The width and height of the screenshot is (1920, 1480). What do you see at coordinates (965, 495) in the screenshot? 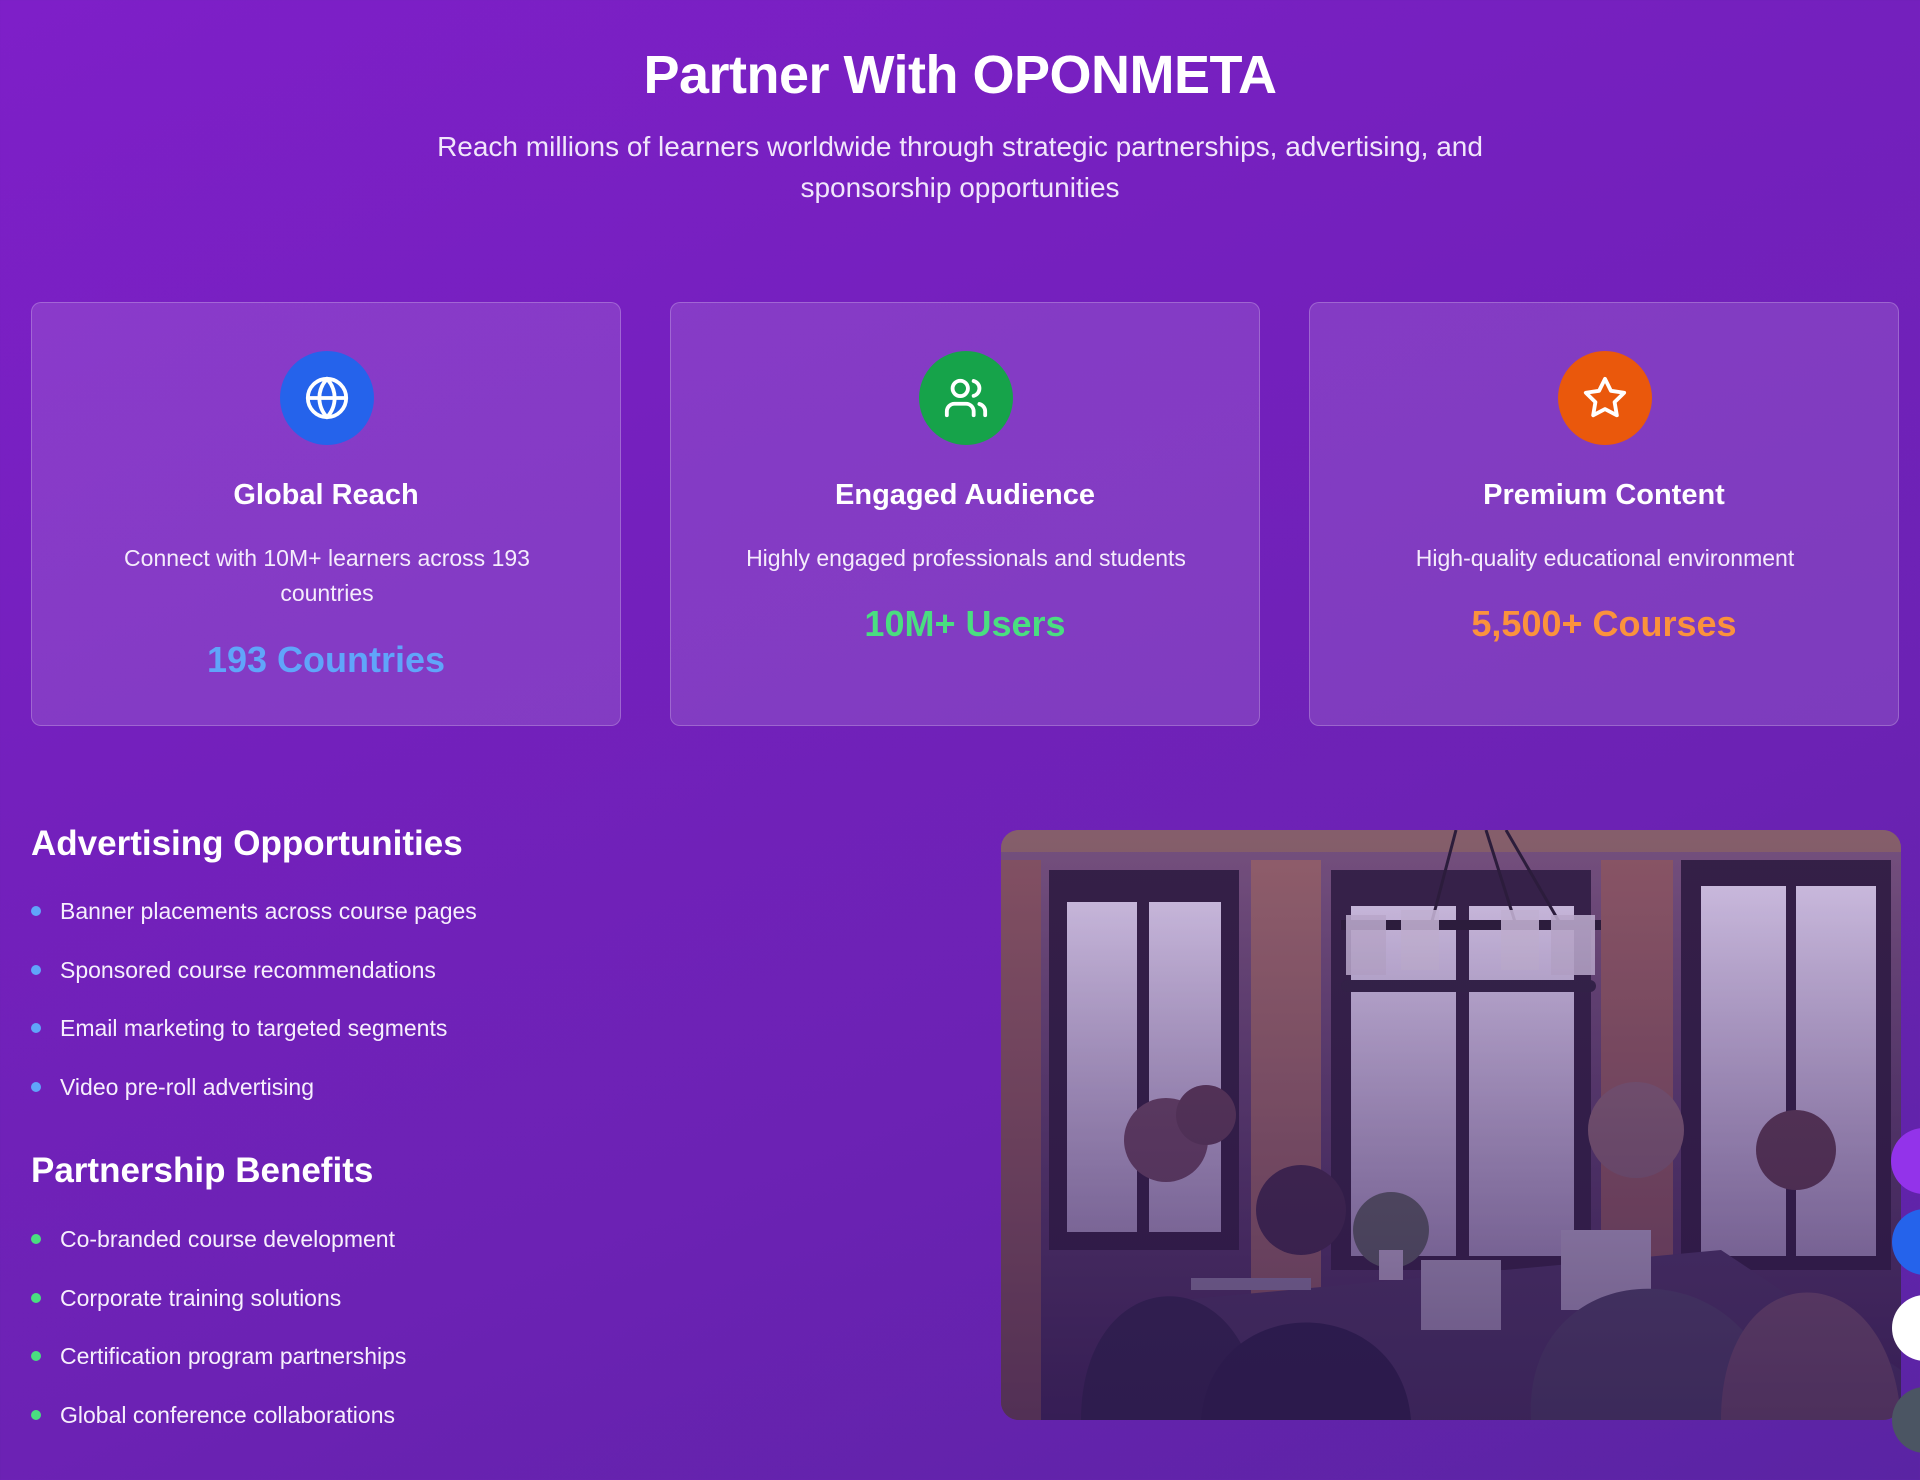
I see `card-title: Engaged Audience` at bounding box center [965, 495].